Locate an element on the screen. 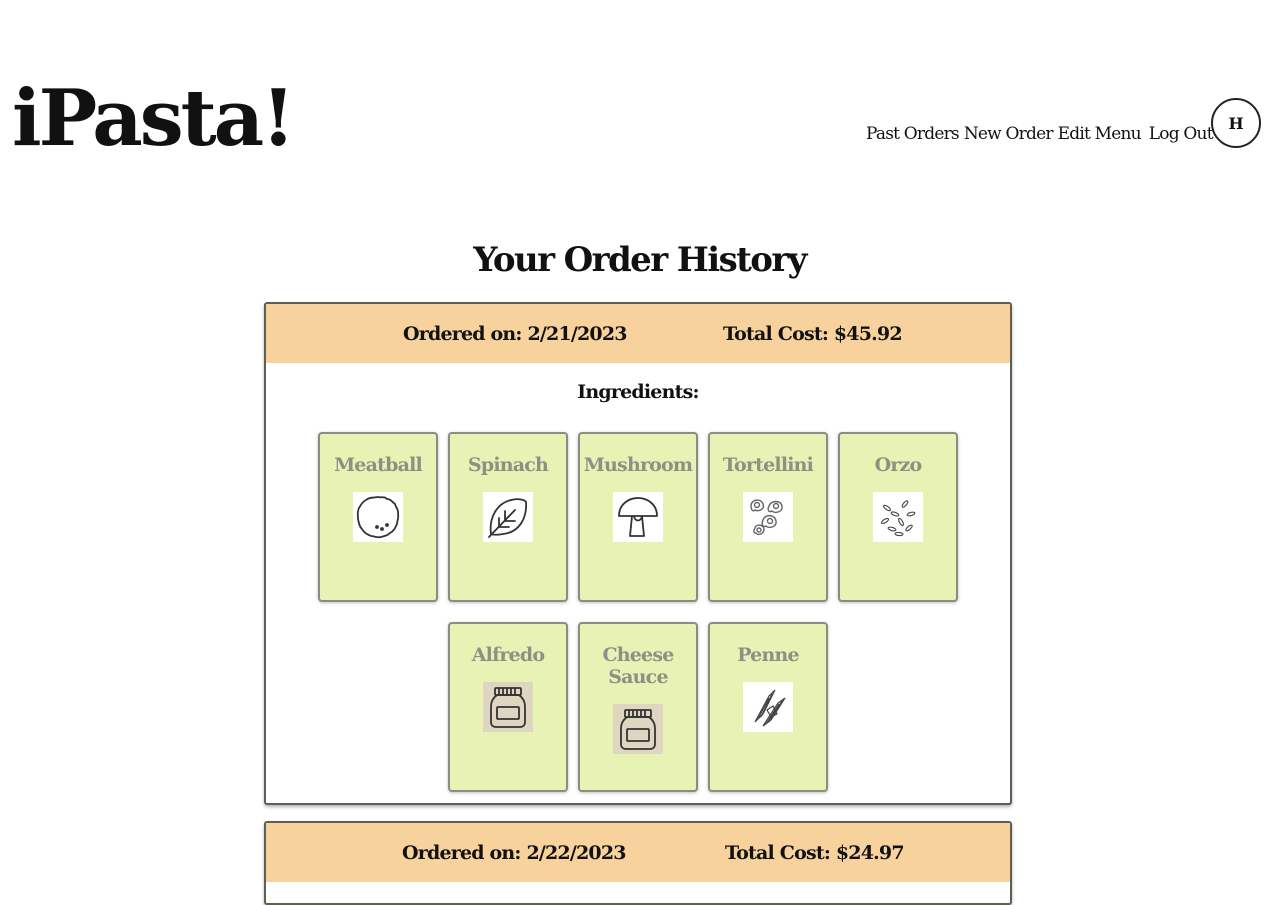  penne-icon is located at coordinates (768, 707).